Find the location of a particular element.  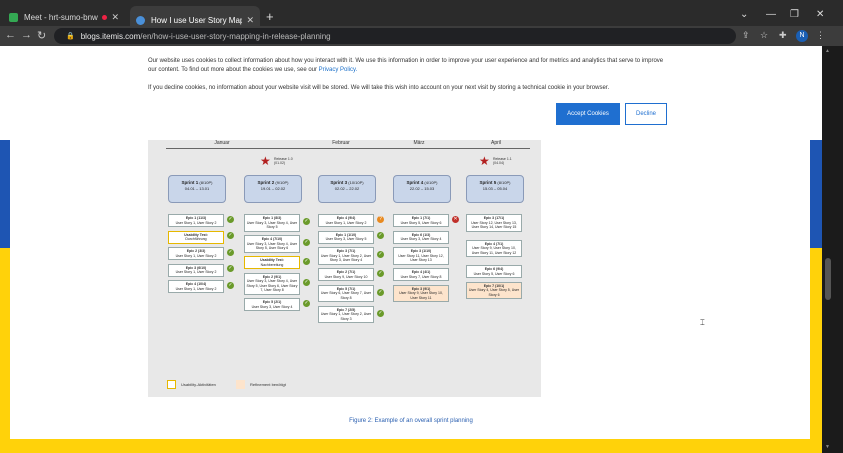

epic-card: Epic 4 (10/4) User Story 1, User Story 2 is located at coordinates (196, 286).